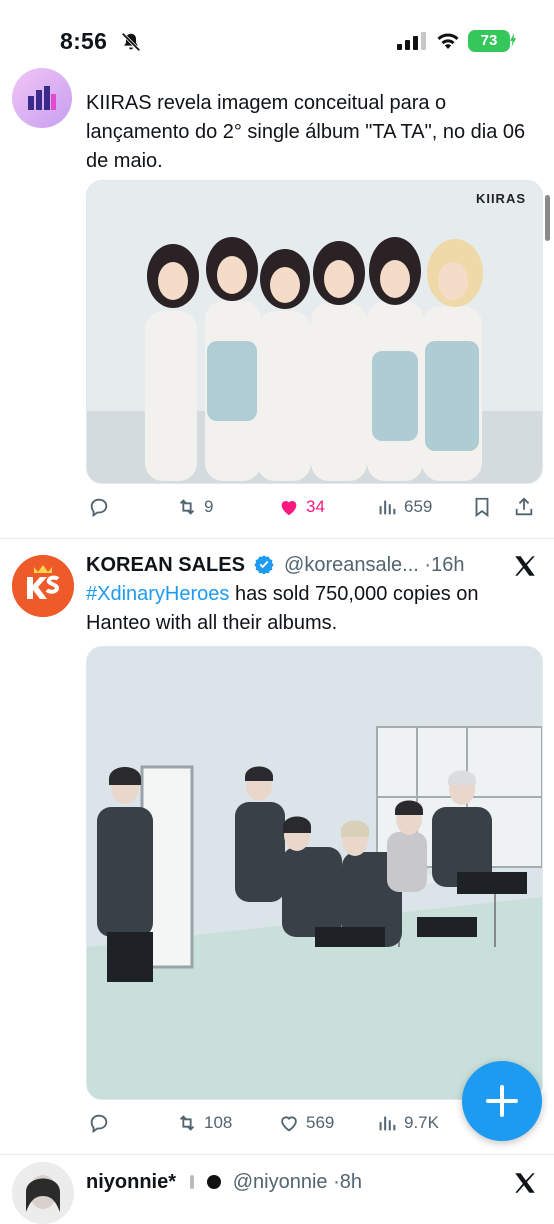 The width and height of the screenshot is (554, 1224). What do you see at coordinates (131, 1182) in the screenshot?
I see `author-name: niyonnie*` at bounding box center [131, 1182].